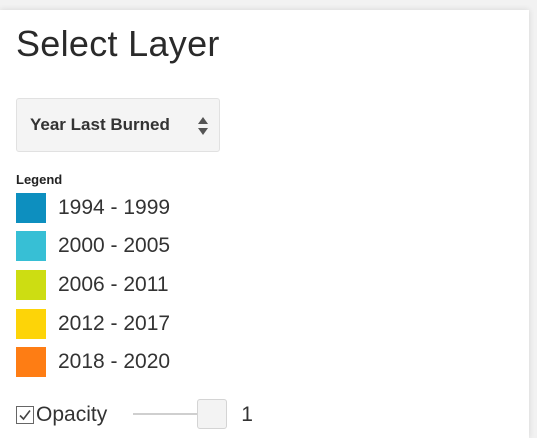  What do you see at coordinates (212, 414) in the screenshot?
I see `slider-thumb` at bounding box center [212, 414].